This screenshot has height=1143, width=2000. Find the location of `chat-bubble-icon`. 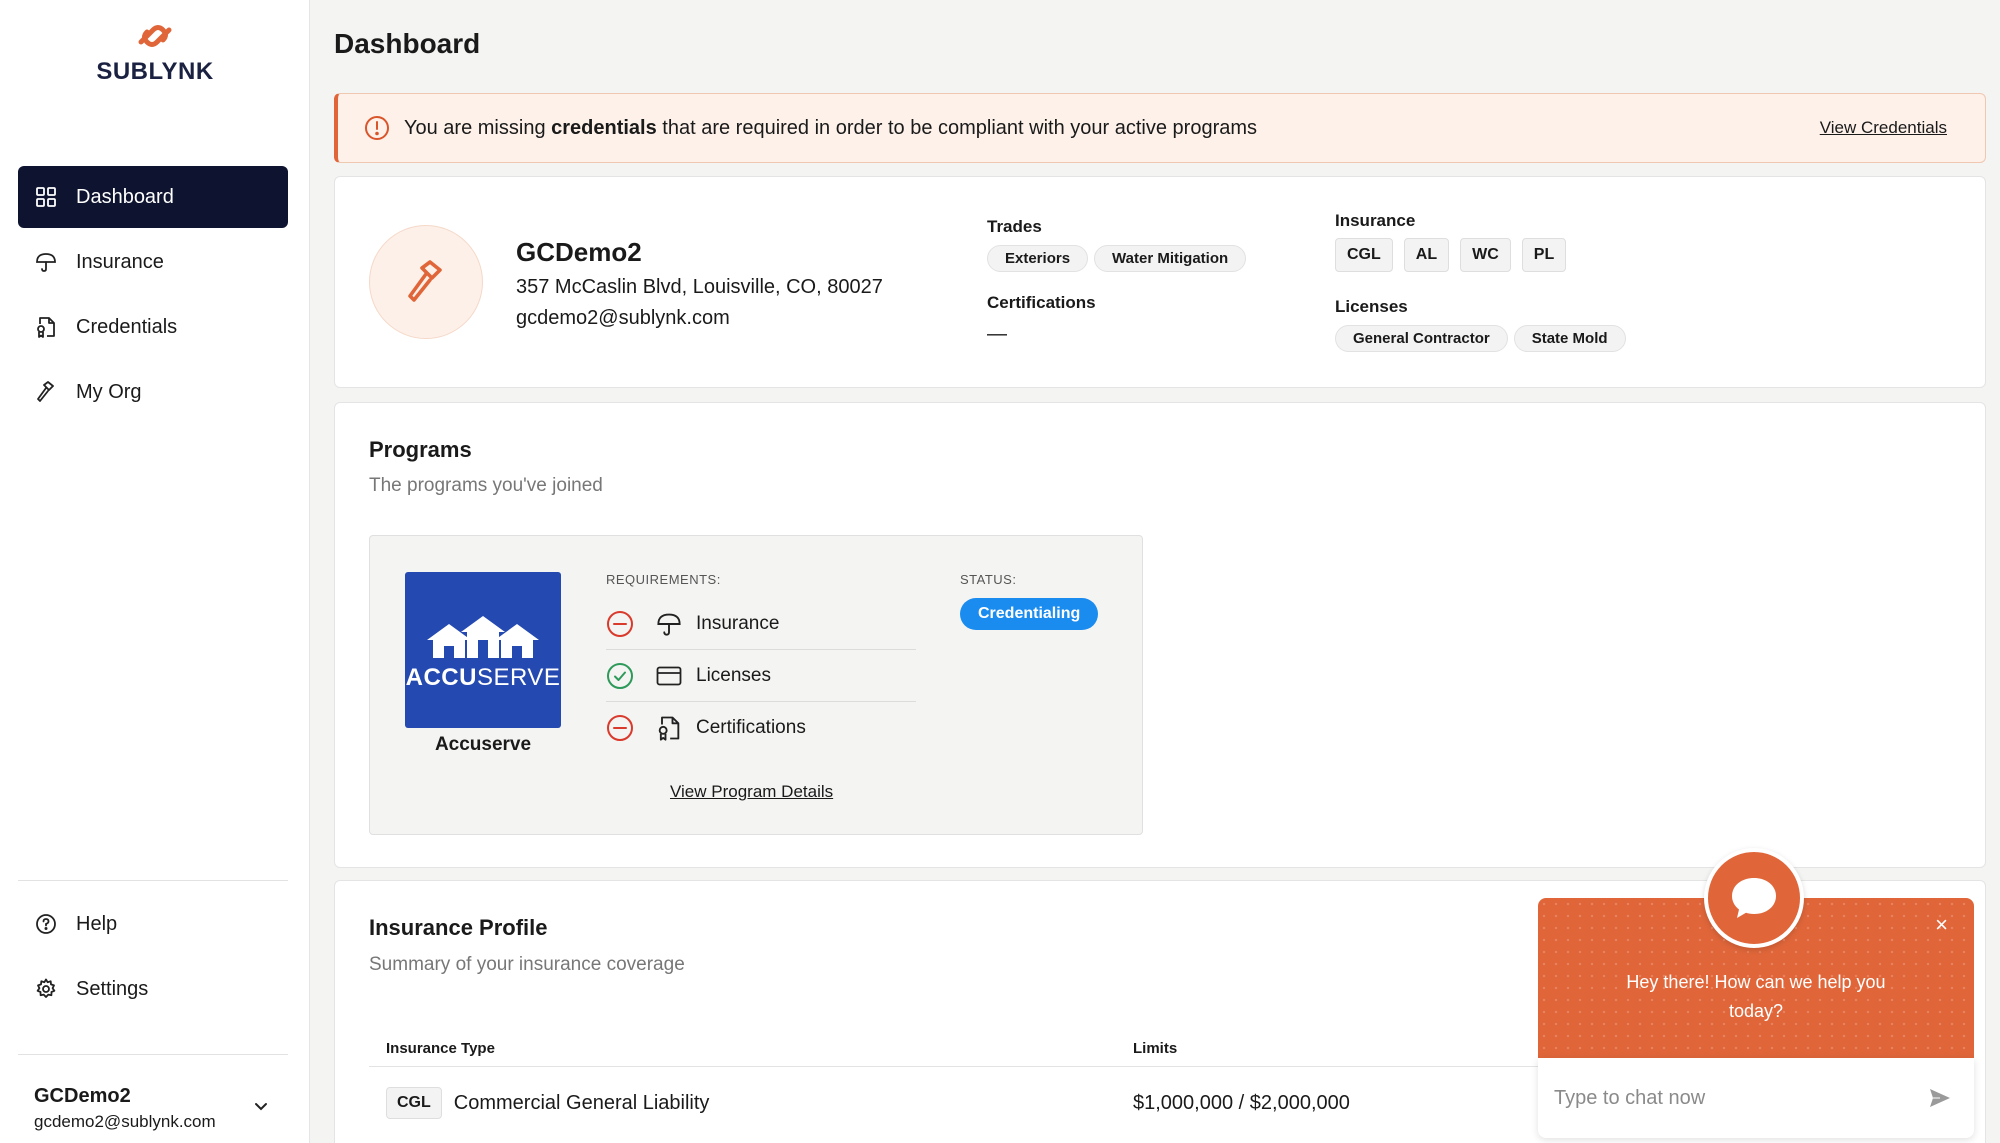

chat-bubble-icon is located at coordinates (1754, 898).